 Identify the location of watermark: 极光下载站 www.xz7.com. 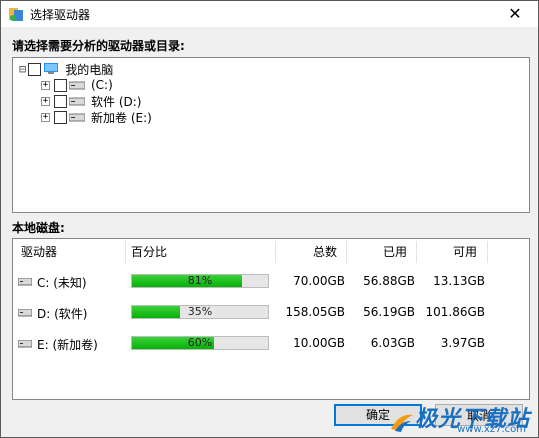
(459, 418).